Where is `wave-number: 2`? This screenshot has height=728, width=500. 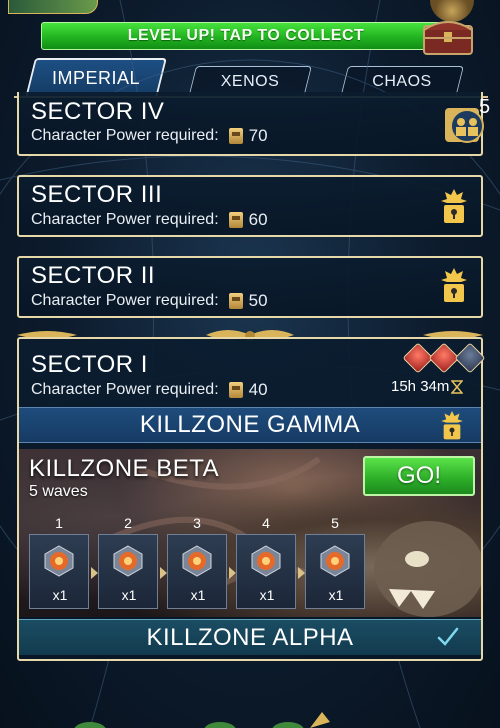
wave-number: 2 is located at coordinates (128, 523).